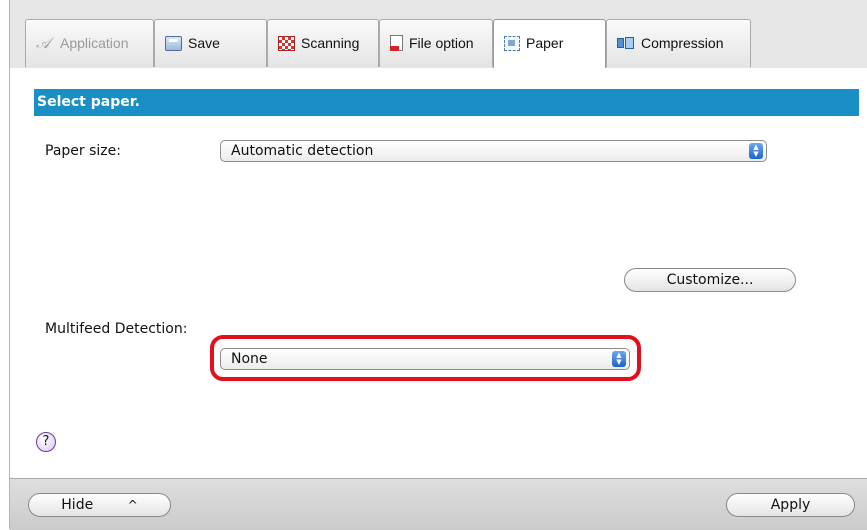 Image resolution: width=867 pixels, height=530 pixels. Describe the element at coordinates (626, 43) in the screenshot. I see `compression-icon` at that location.